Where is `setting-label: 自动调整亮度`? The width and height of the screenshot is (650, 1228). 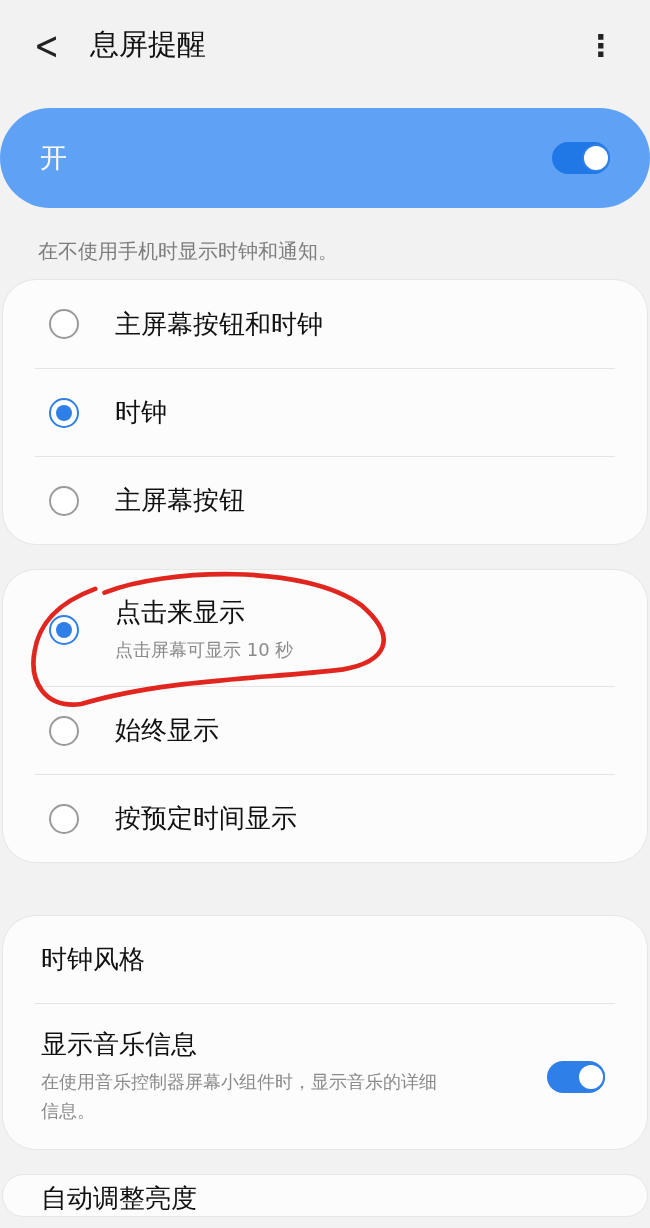
setting-label: 自动调整亮度 is located at coordinates (119, 1198).